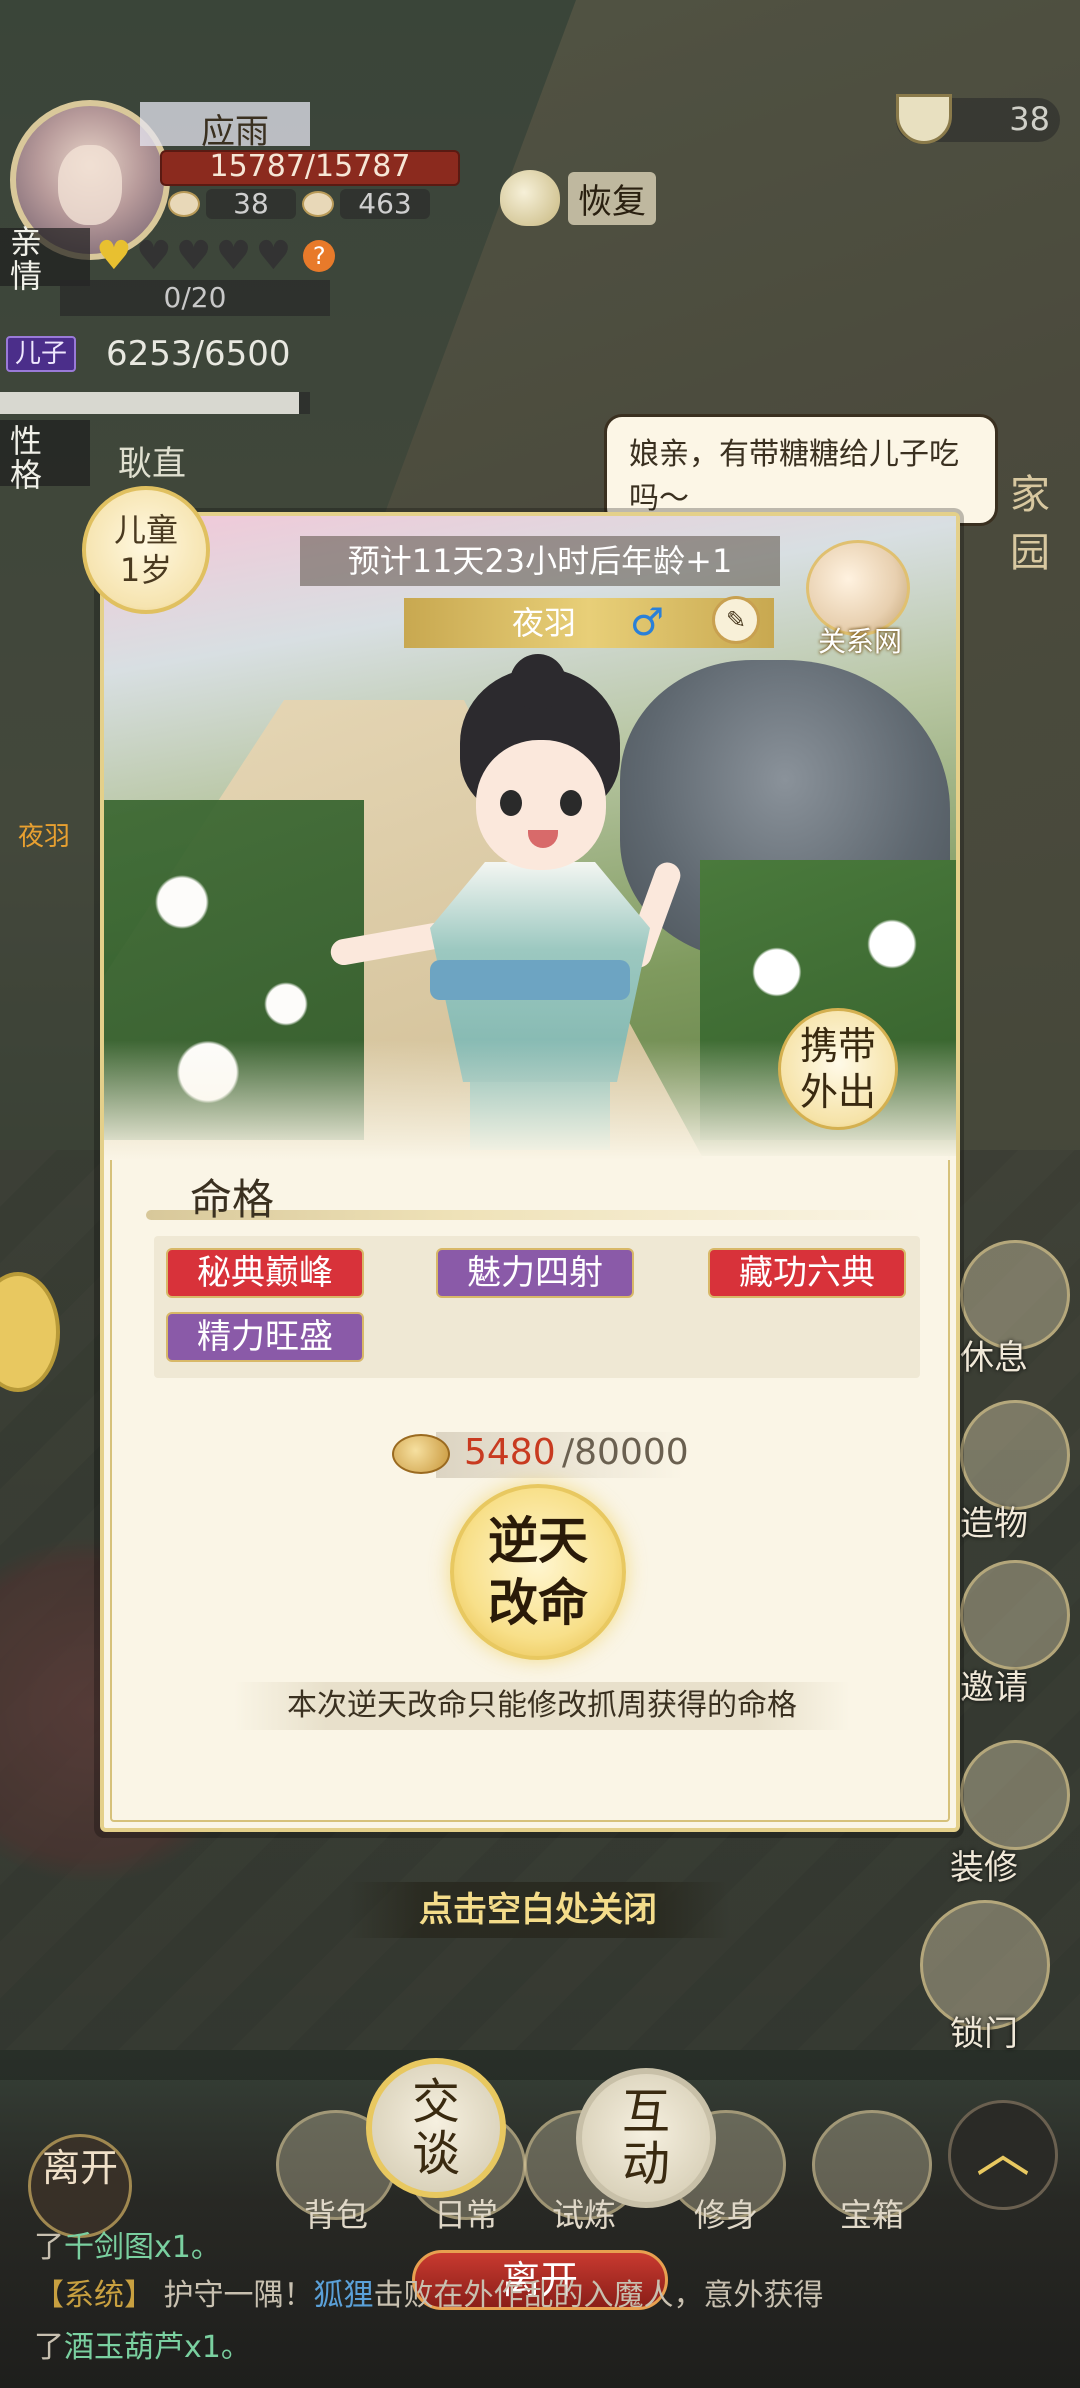  What do you see at coordinates (994, 1684) in the screenshot?
I see `side-label-invite: 邀请` at bounding box center [994, 1684].